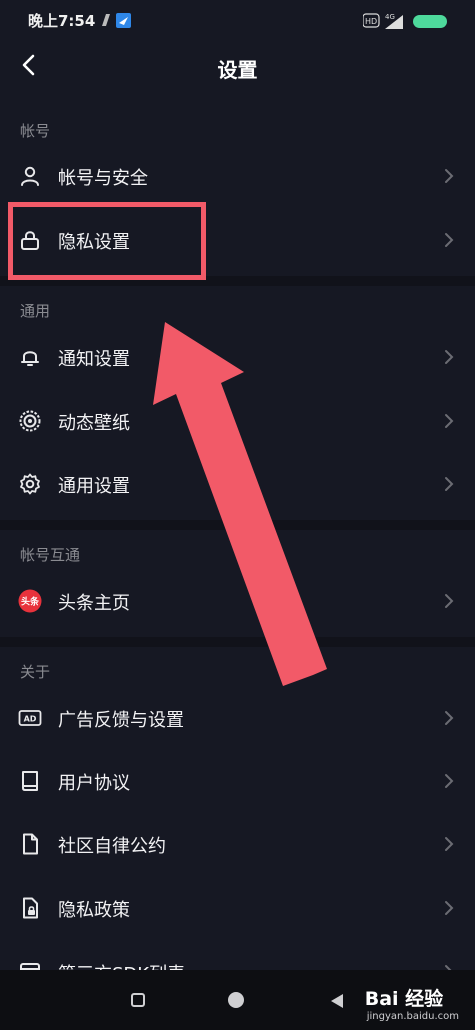  I want to click on system-back-button, so click(337, 1001).